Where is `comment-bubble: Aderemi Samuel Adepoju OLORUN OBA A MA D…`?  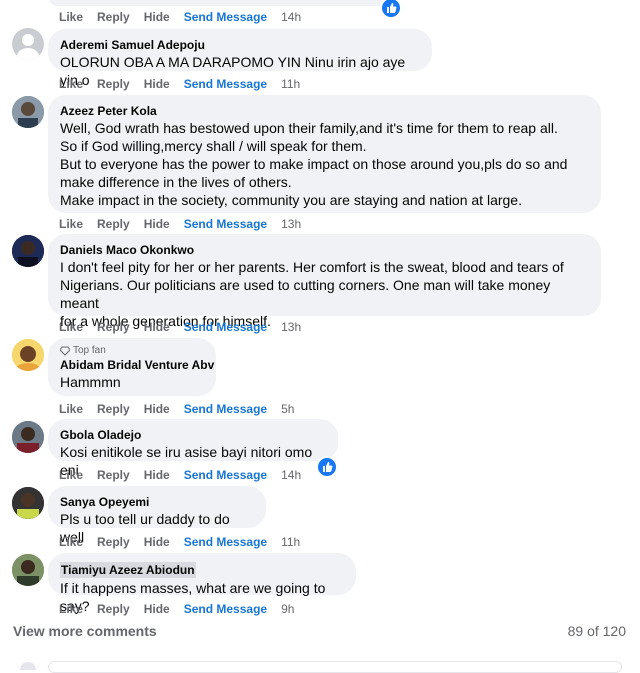
comment-bubble: Aderemi Samuel Adepoju OLORUN OBA A MA D… is located at coordinates (240, 58).